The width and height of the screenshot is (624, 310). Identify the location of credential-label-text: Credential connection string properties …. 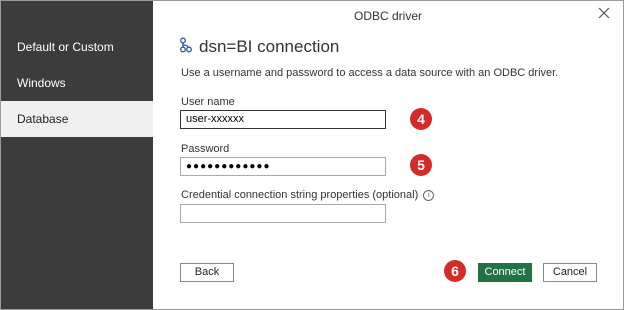
(300, 195).